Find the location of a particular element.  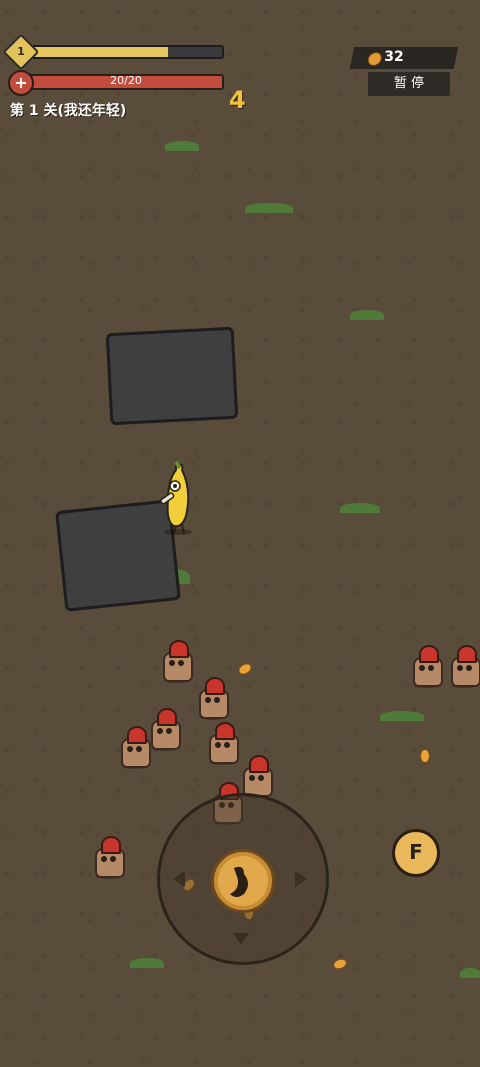

xp-track is located at coordinates (126, 52).